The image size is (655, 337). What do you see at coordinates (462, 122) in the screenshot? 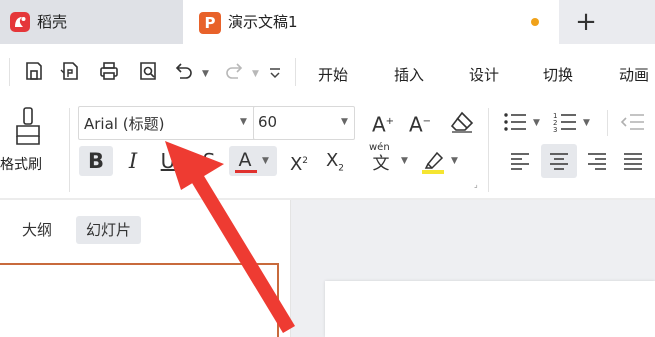
I see `clear-format-icon` at bounding box center [462, 122].